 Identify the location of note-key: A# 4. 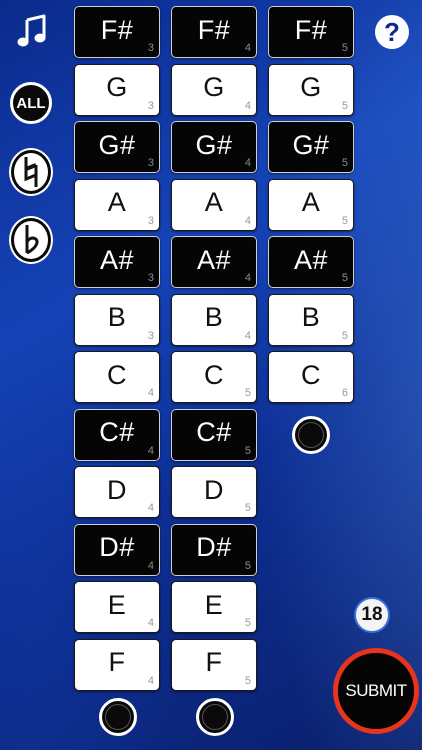
(214, 262).